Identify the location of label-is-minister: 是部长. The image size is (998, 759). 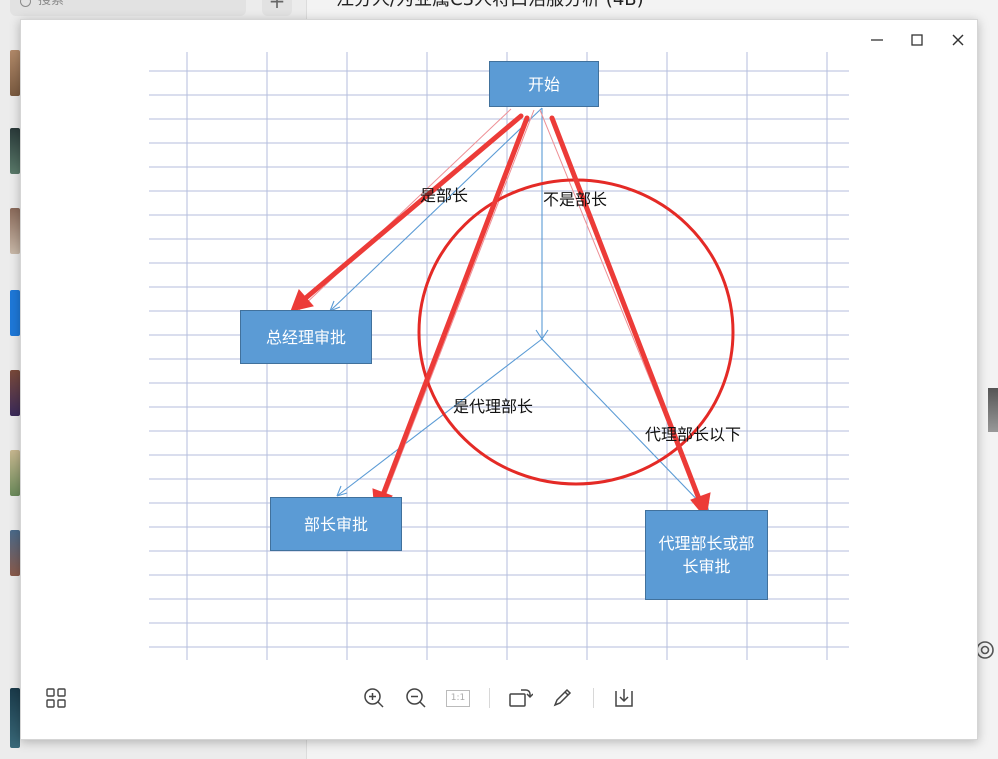
(444, 195).